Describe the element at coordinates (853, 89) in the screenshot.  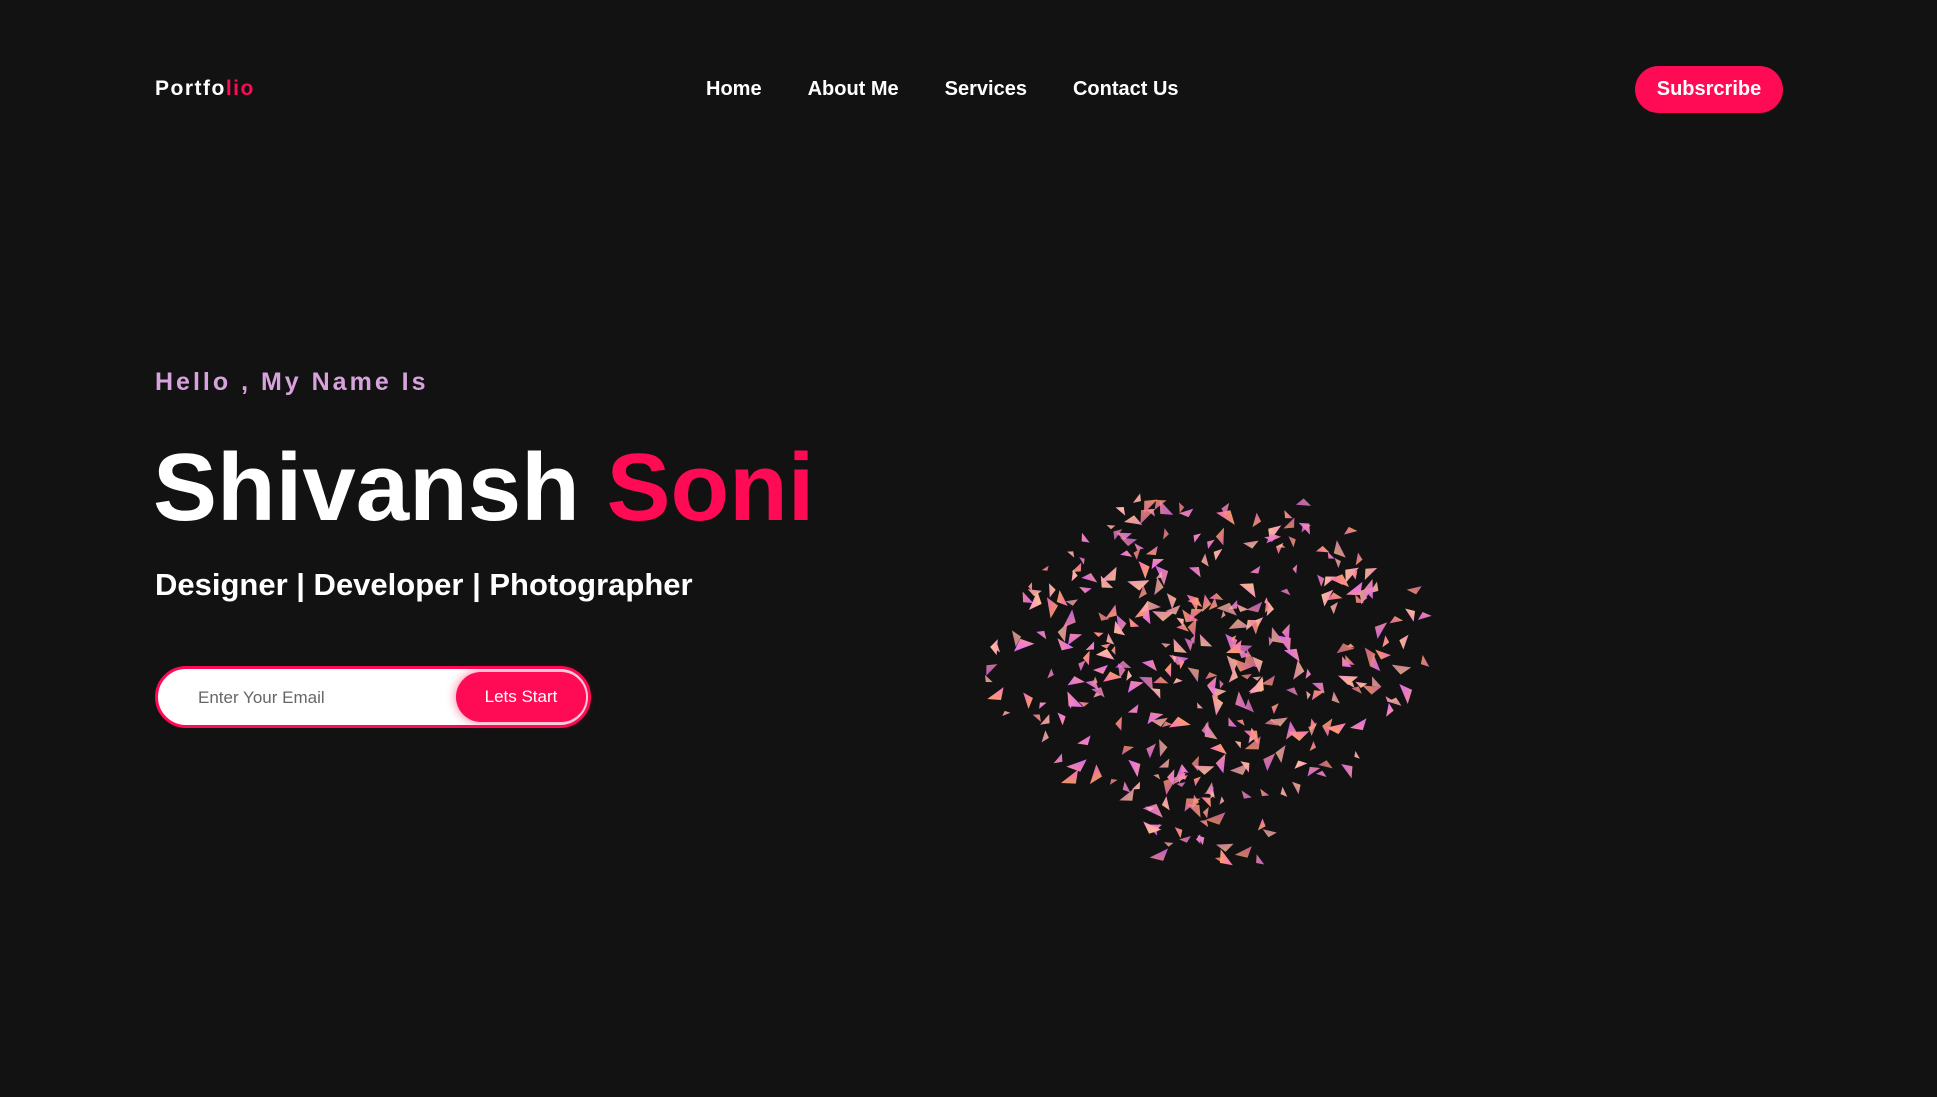
I see `nav-link-about-me: About Me` at that location.